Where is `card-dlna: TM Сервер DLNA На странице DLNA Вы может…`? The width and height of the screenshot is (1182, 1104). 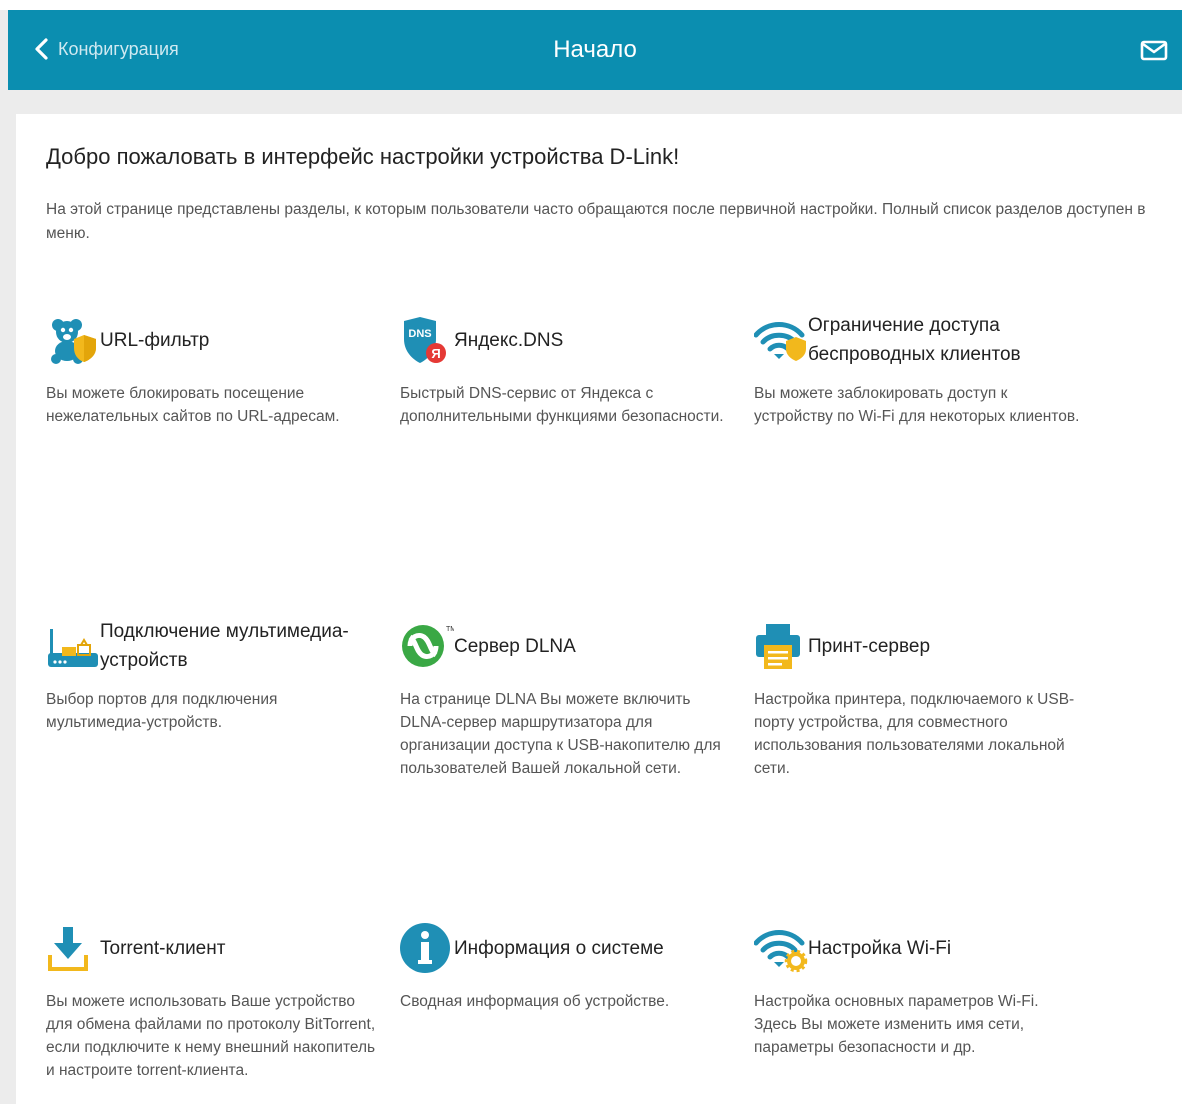 card-dlna: TM Сервер DLNA На странице DLNA Вы может… is located at coordinates (565, 698).